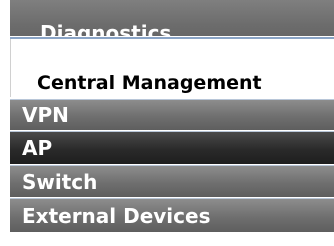 The height and width of the screenshot is (246, 334). I want to click on menu-item-diagnostics-label: Diagnostics, so click(106, 28).